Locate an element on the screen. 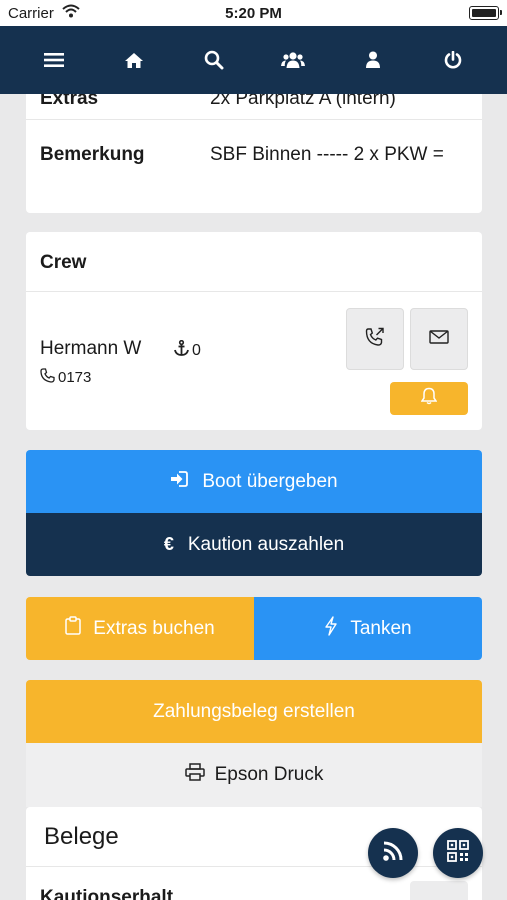 This screenshot has height=900, width=507. bell-icon is located at coordinates (429, 398).